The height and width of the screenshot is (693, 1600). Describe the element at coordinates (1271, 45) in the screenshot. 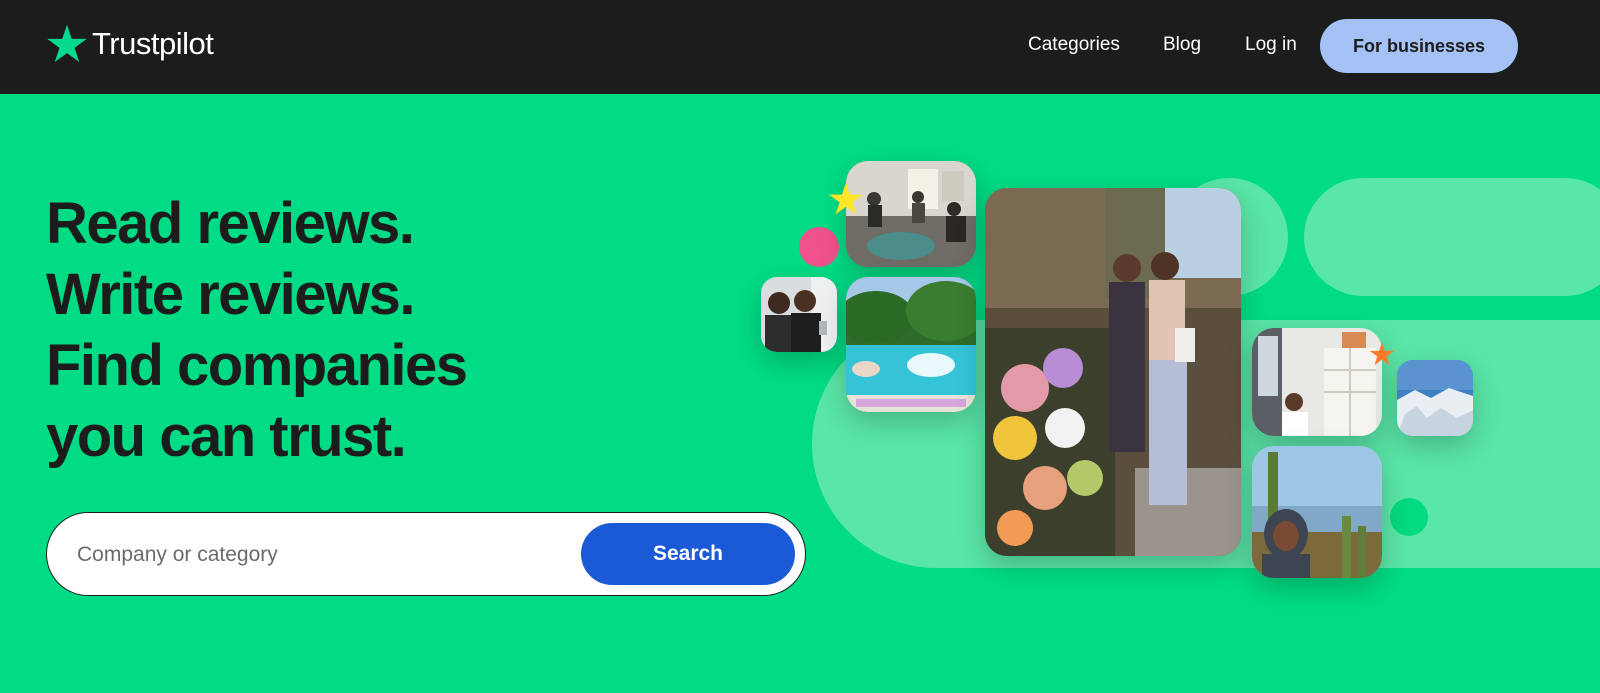

I see `nav-login-link: Log in` at that location.